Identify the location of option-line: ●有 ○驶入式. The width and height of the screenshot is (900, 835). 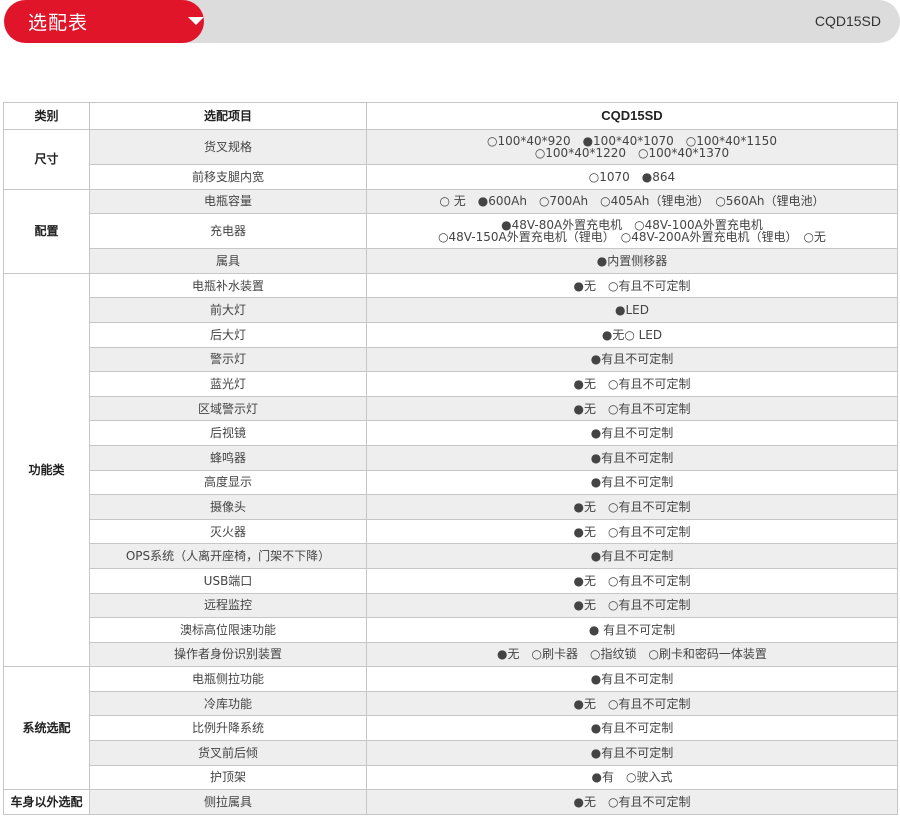
(632, 777).